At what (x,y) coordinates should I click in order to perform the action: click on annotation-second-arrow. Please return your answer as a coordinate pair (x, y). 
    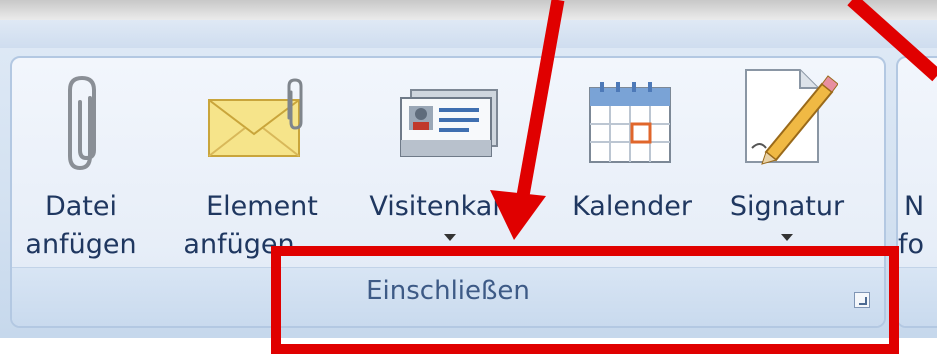
    Looking at the image, I should click on (892, 41).